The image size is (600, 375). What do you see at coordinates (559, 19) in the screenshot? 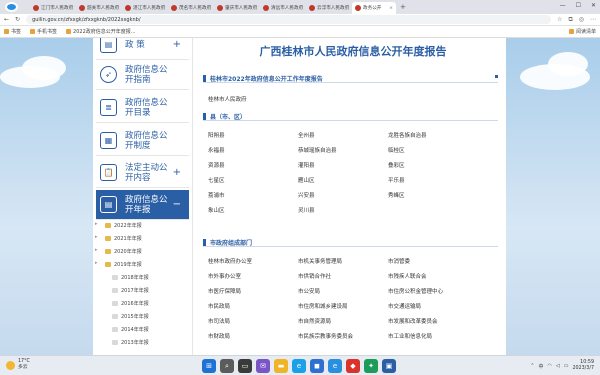
I see `favorite-star-icon: ☆` at bounding box center [559, 19].